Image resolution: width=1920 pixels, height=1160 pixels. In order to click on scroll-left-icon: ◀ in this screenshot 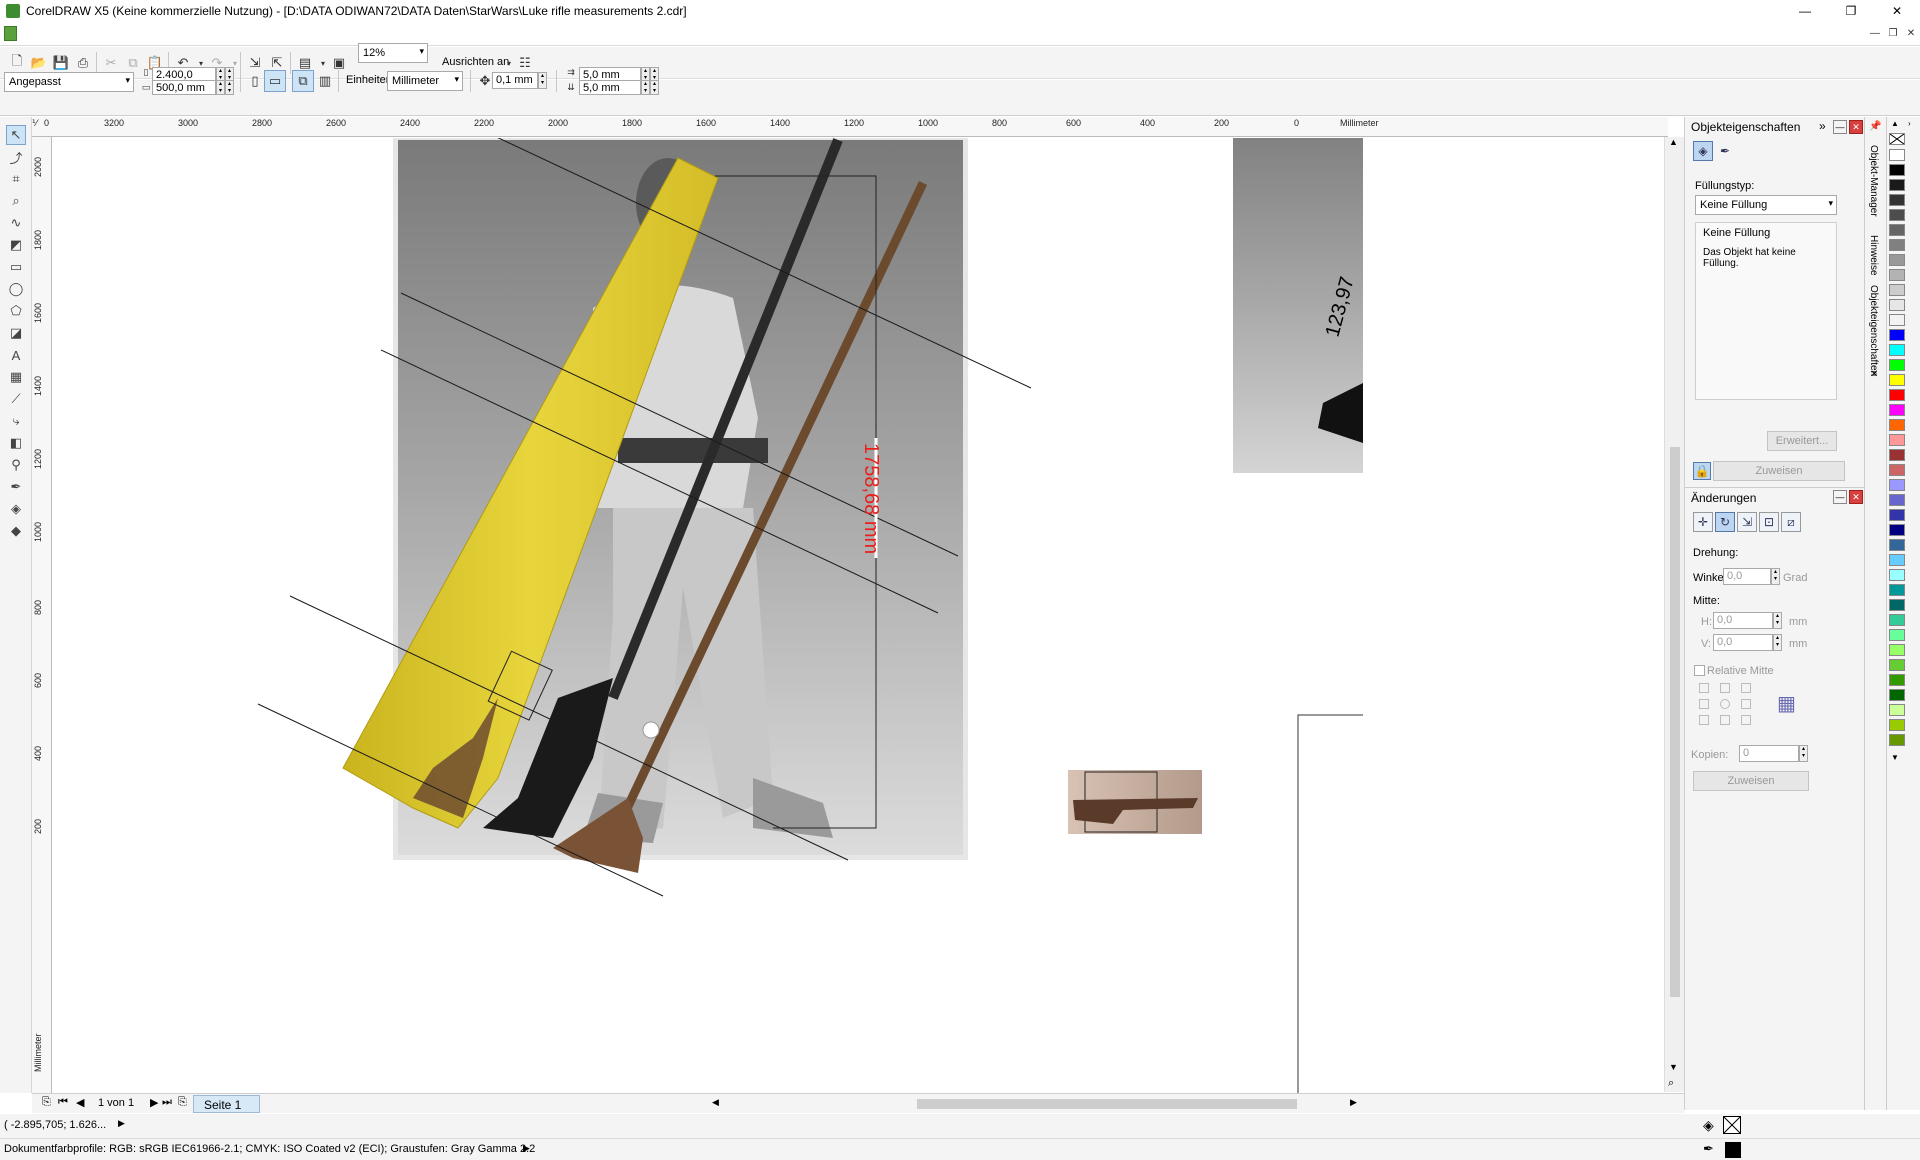, I will do `click(715, 1102)`.